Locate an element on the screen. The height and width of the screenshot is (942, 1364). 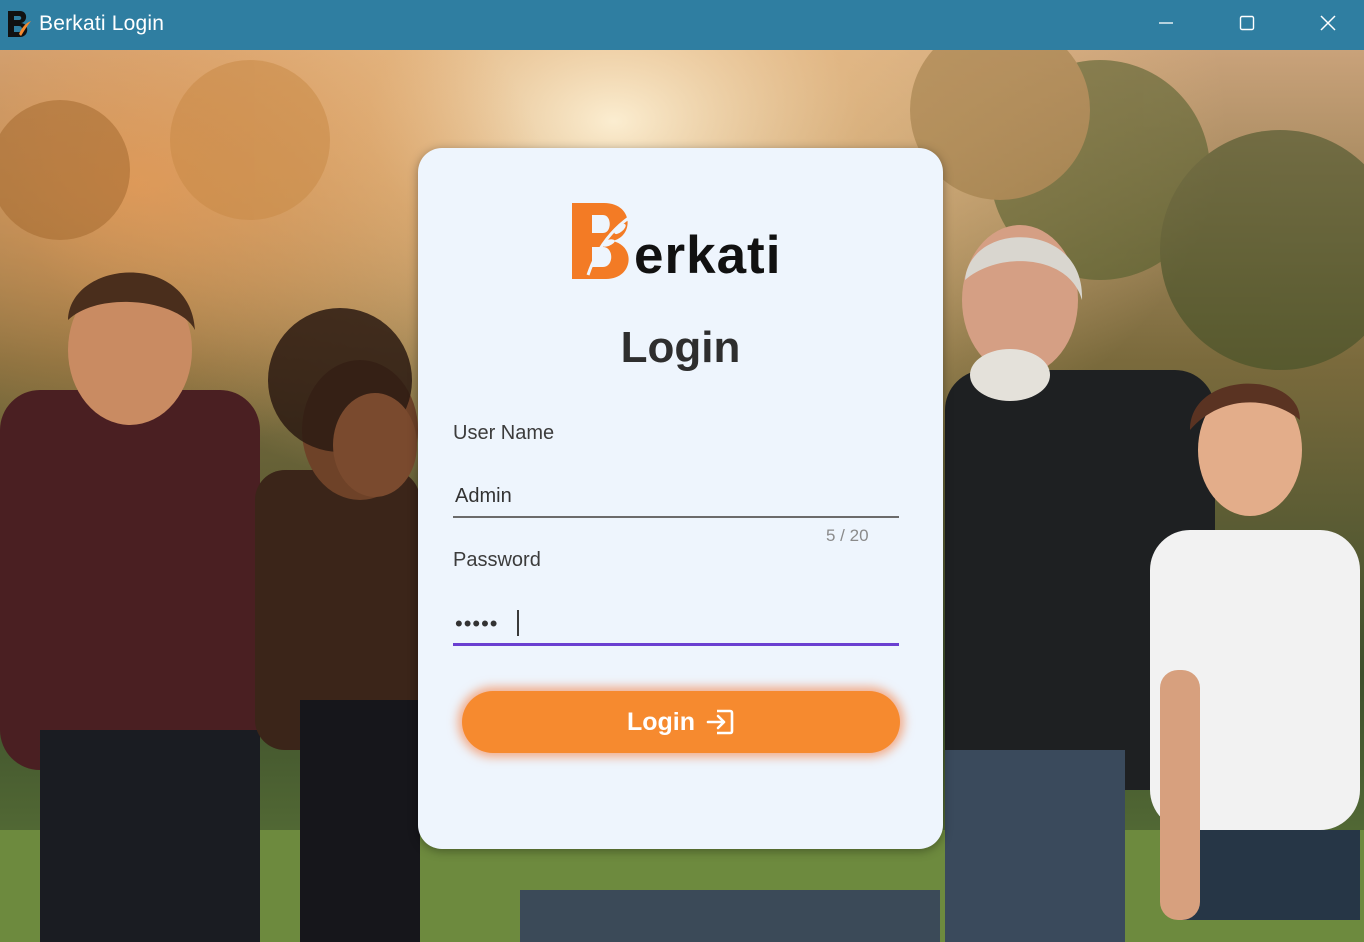
brand-logo: erkati is located at coordinates (690, 242).